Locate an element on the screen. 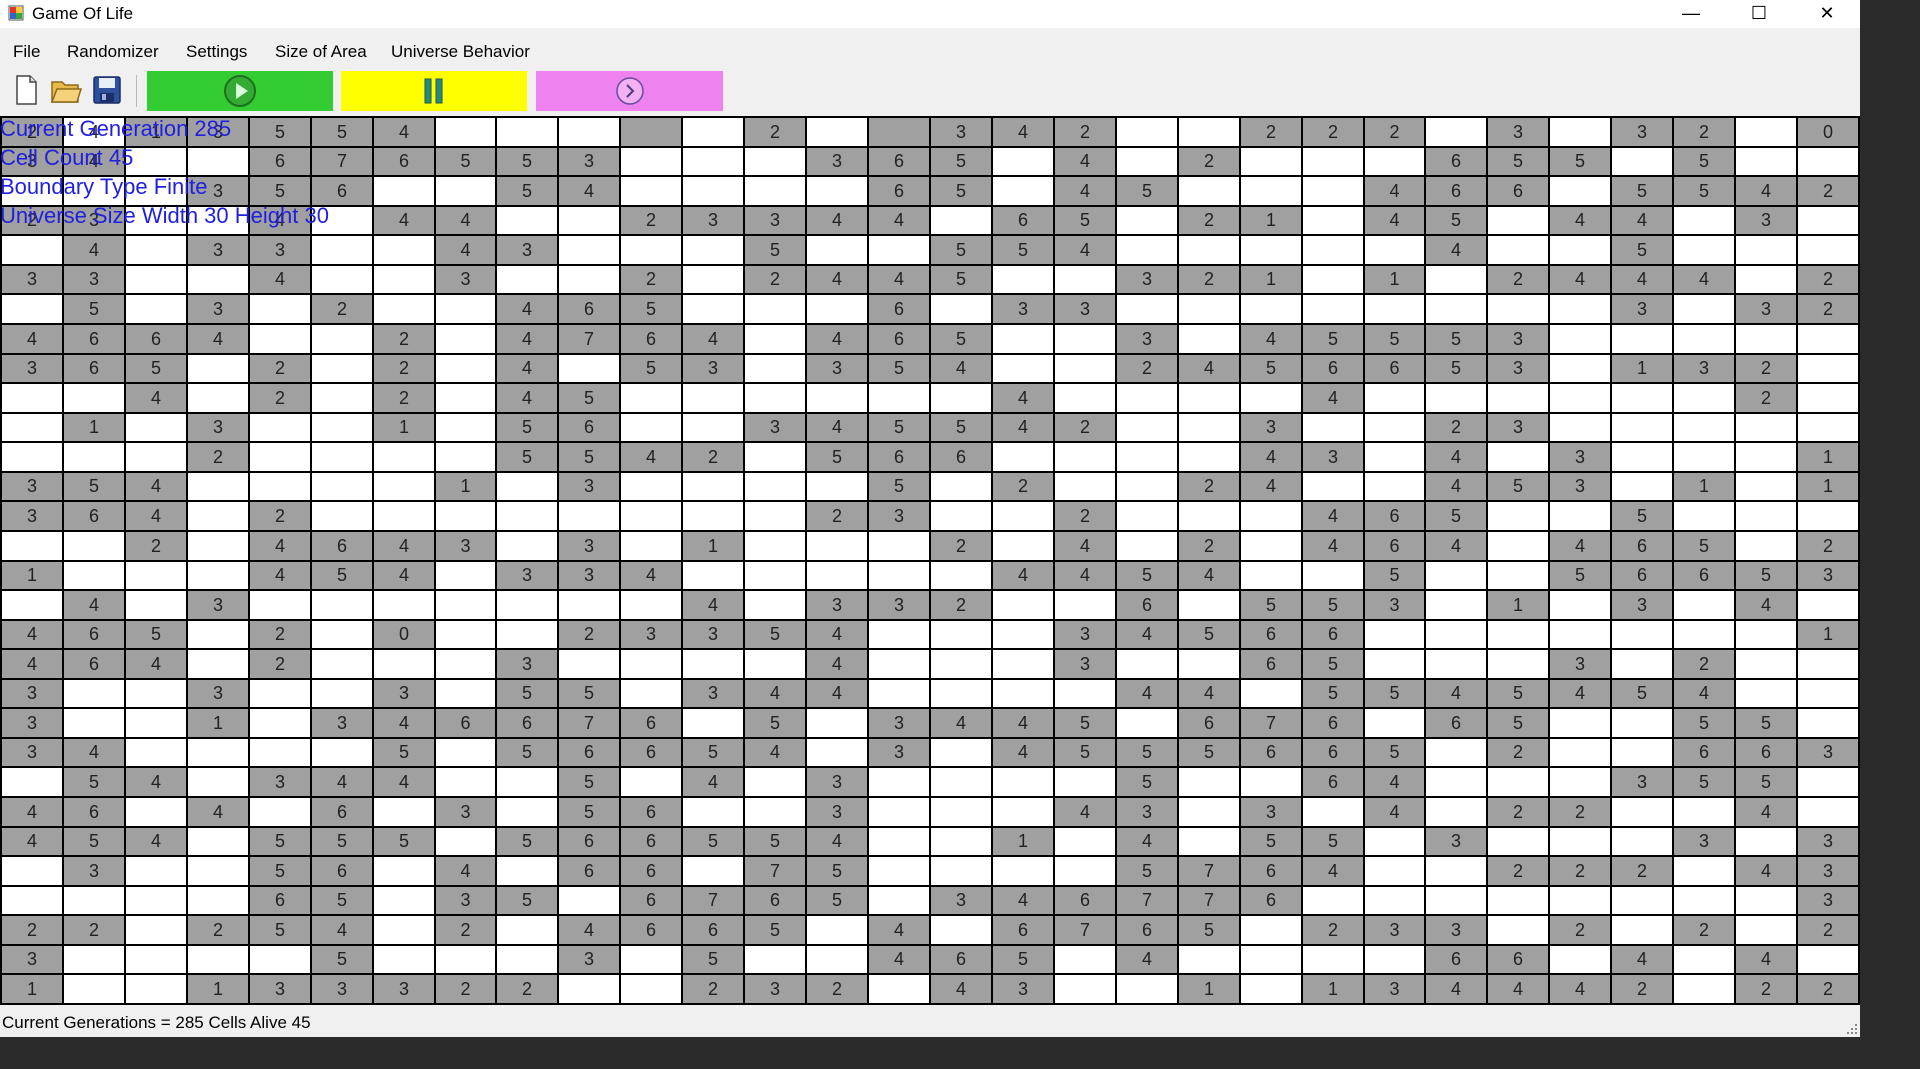 The image size is (1920, 1069). menu-file: File is located at coordinates (26, 52).